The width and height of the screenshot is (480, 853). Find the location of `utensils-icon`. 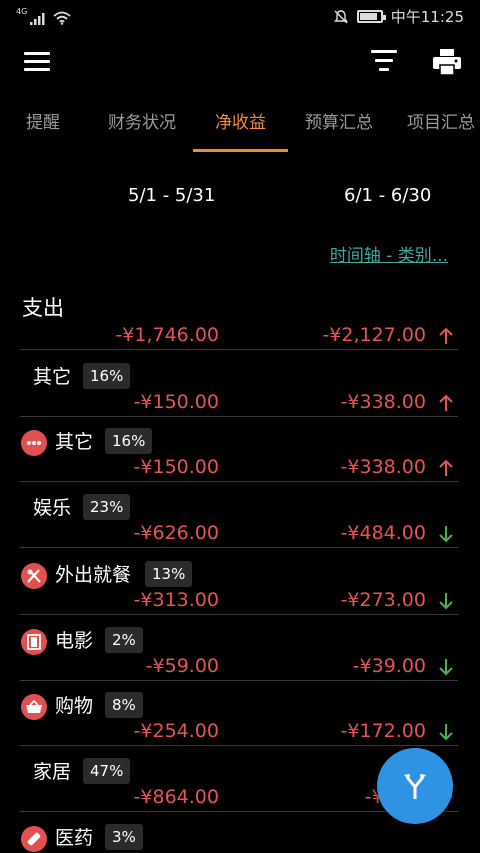

utensils-icon is located at coordinates (34, 576).